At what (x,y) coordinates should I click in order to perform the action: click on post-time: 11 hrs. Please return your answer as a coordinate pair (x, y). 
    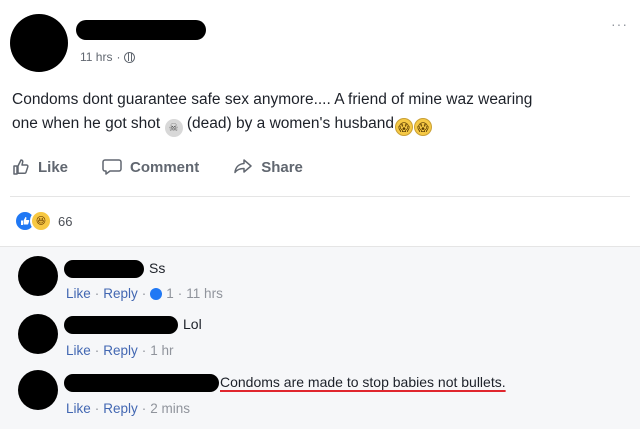
    Looking at the image, I should click on (96, 57).